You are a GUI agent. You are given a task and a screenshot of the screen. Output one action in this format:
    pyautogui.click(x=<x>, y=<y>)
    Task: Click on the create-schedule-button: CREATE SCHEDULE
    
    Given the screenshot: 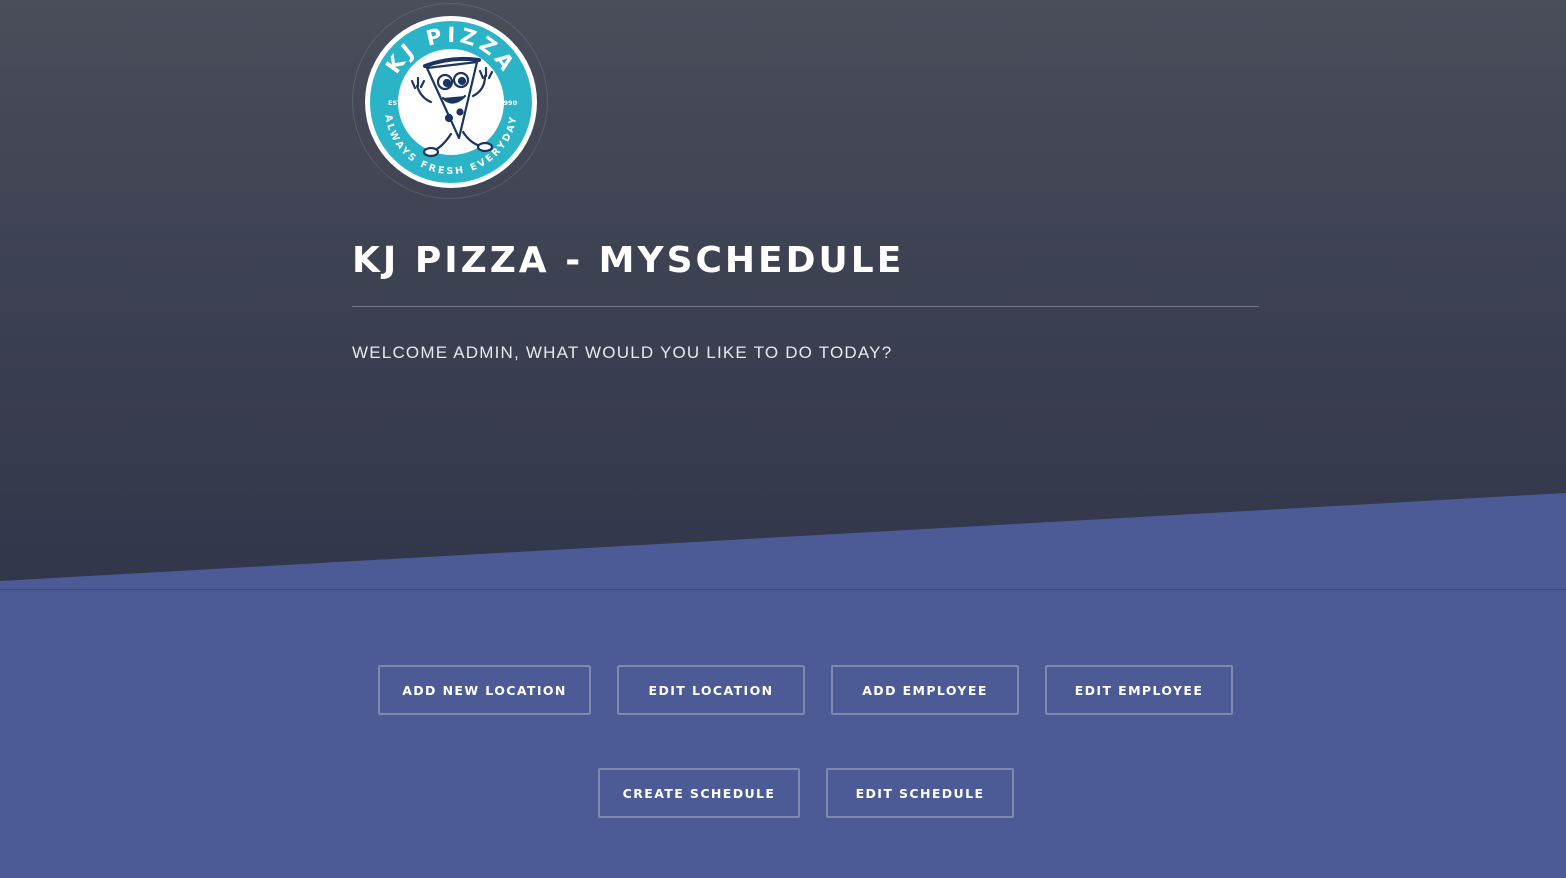 What is the action you would take?
    pyautogui.click(x=699, y=793)
    